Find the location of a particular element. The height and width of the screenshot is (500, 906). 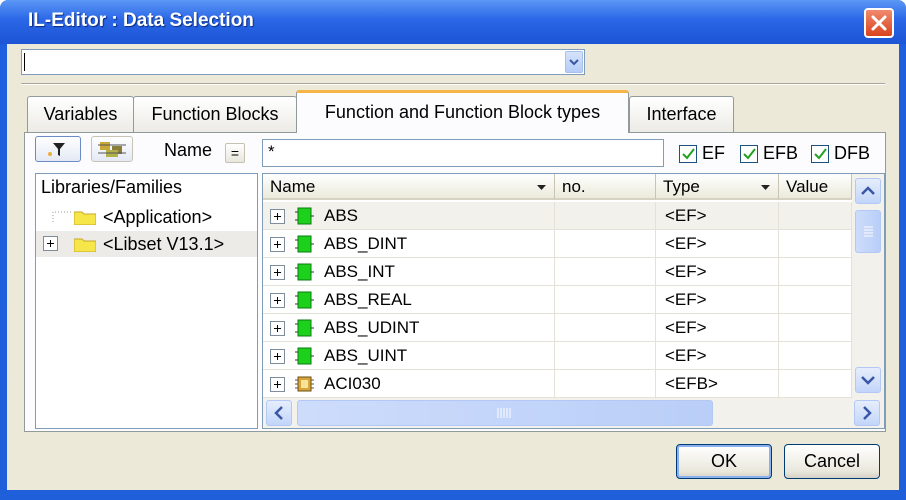

library-tree-icon is located at coordinates (112, 149).